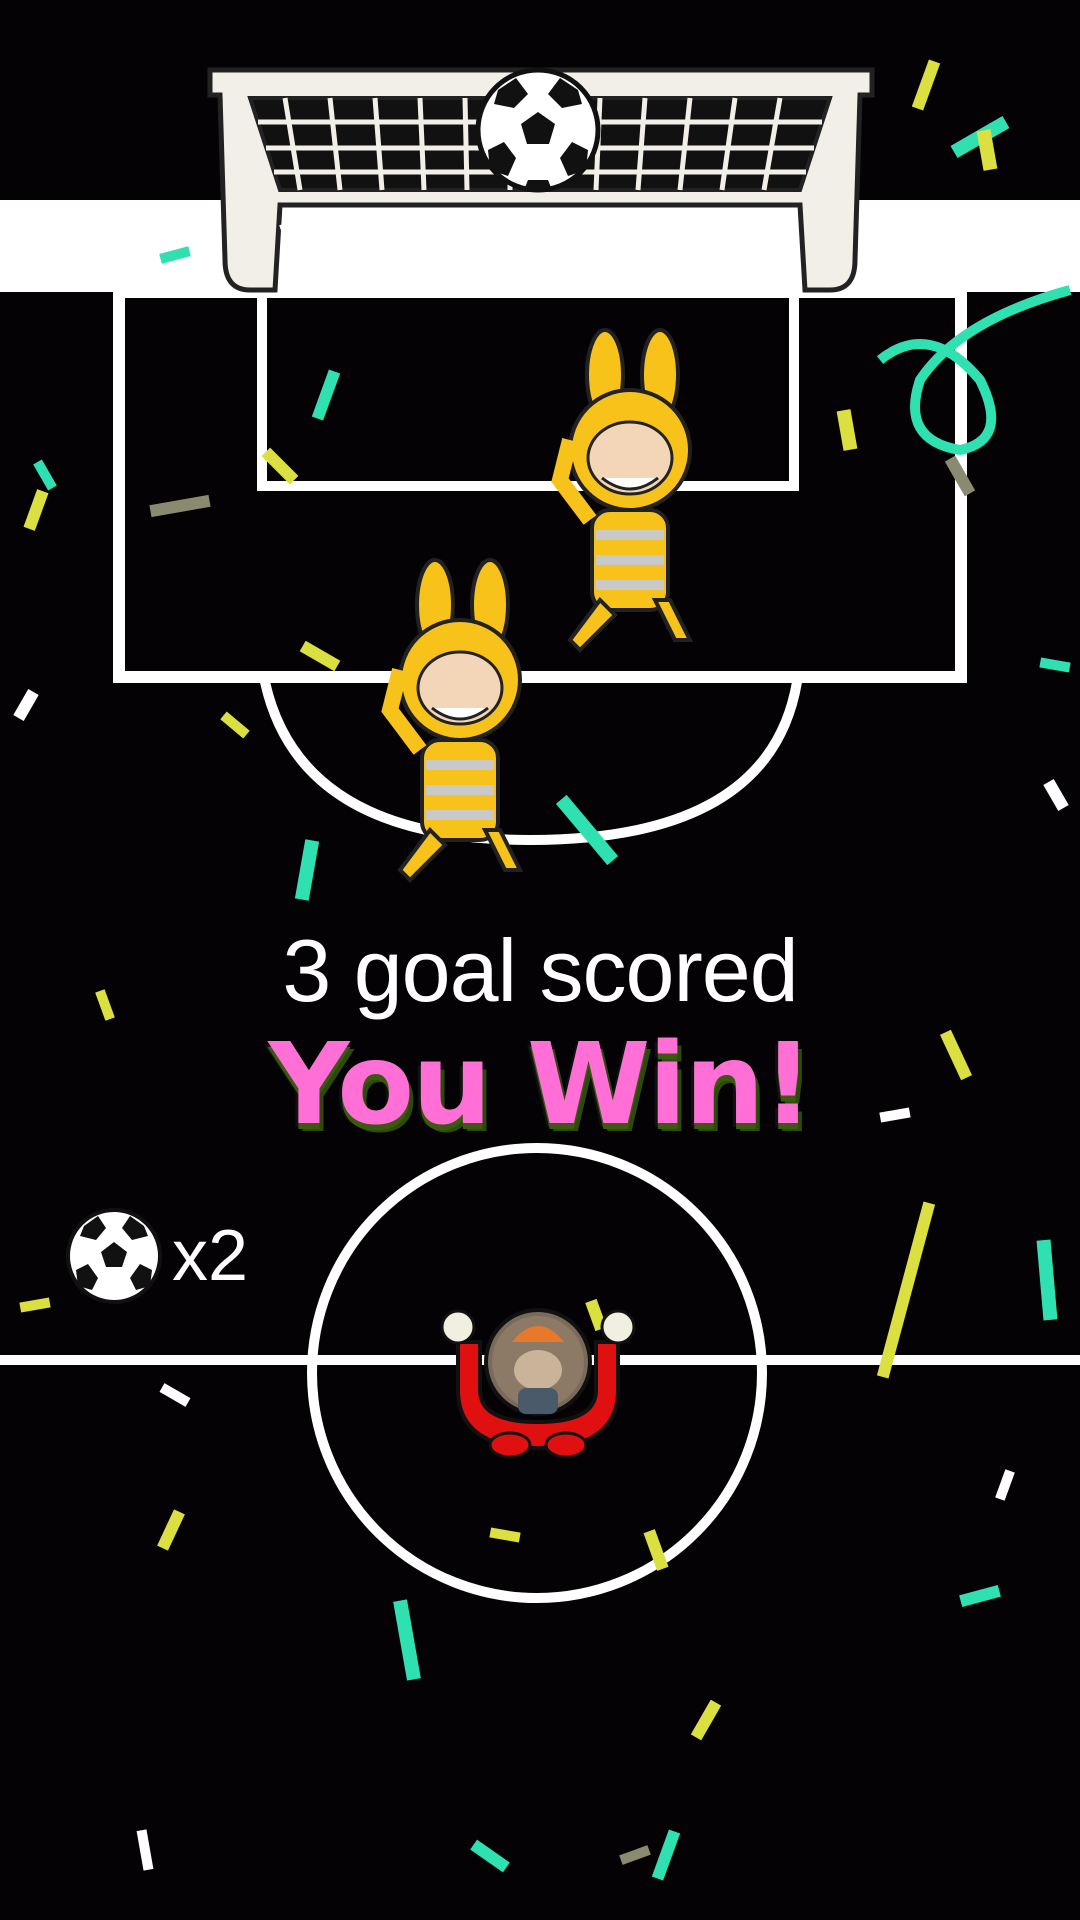  What do you see at coordinates (540, 970) in the screenshot?
I see `goals-scored-text: 3 goal scored` at bounding box center [540, 970].